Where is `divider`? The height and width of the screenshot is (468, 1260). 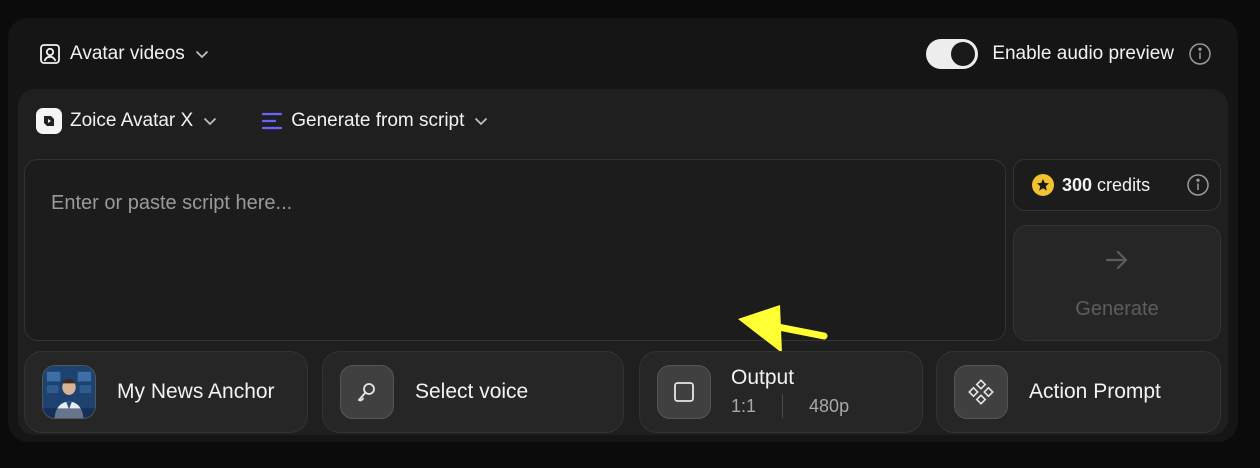
divider is located at coordinates (783, 406).